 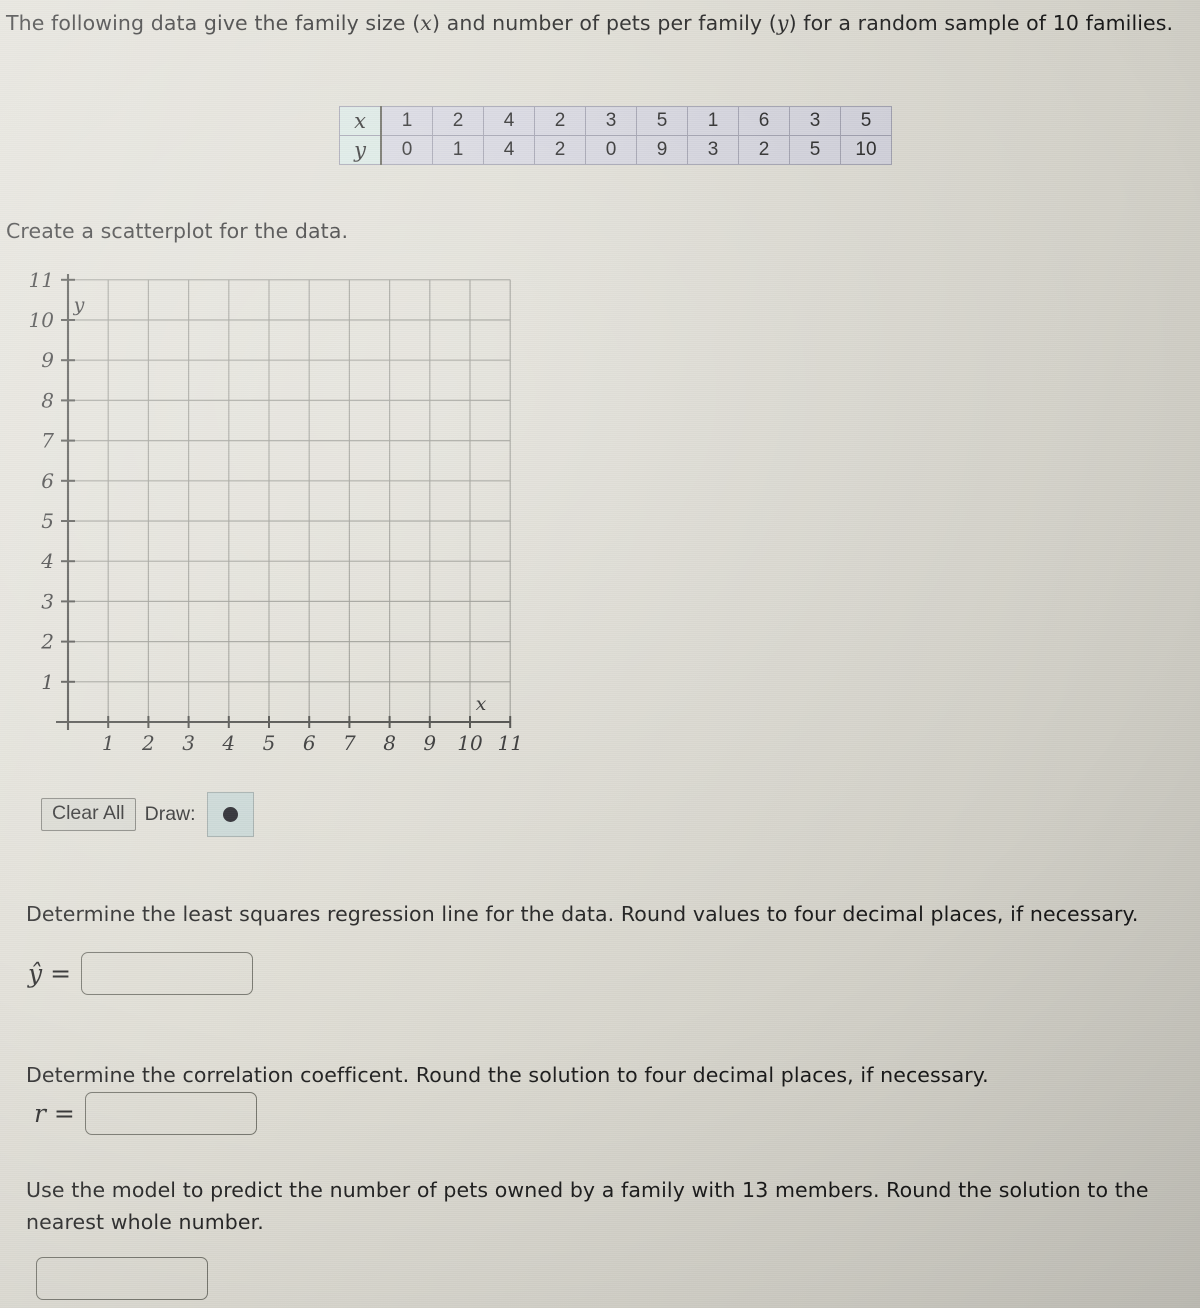 I want to click on y-tick-label: 7, so click(x=47, y=441).